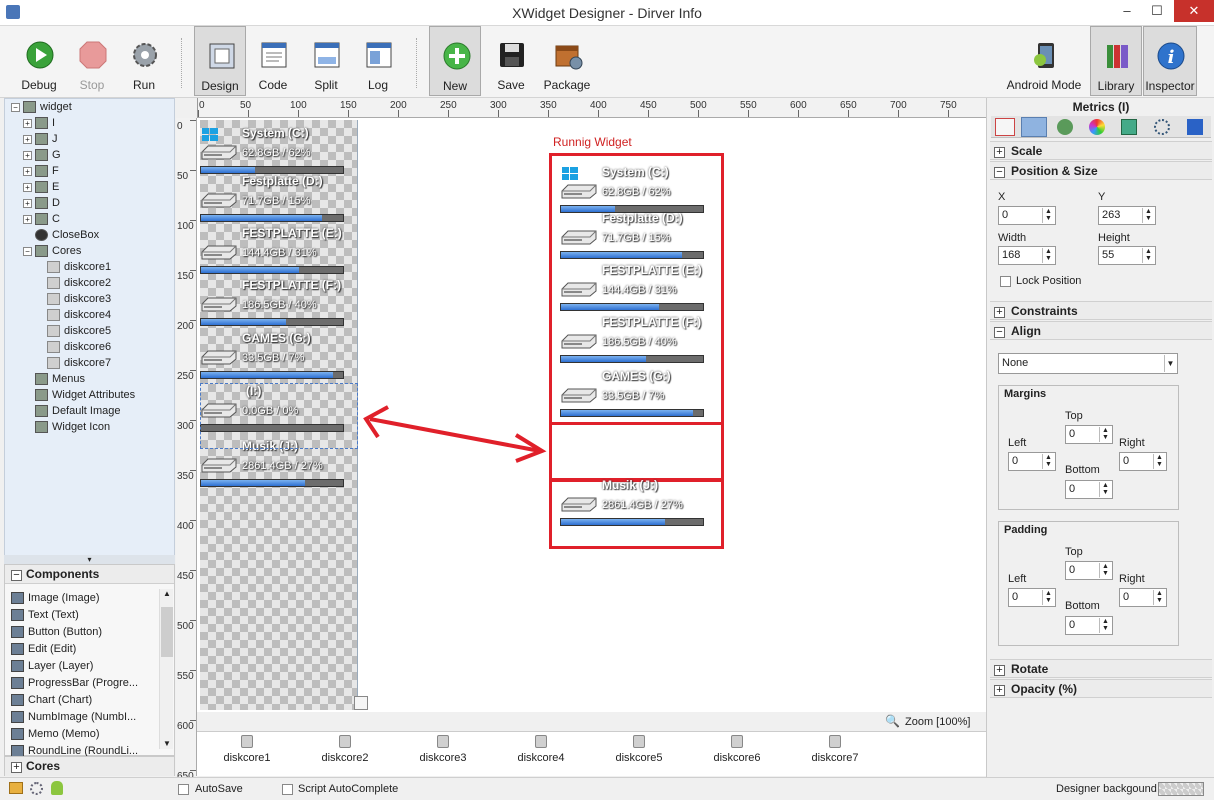 The height and width of the screenshot is (800, 1214). Describe the element at coordinates (835, 748) in the screenshot. I see `diskcore-item: diskcore7` at that location.